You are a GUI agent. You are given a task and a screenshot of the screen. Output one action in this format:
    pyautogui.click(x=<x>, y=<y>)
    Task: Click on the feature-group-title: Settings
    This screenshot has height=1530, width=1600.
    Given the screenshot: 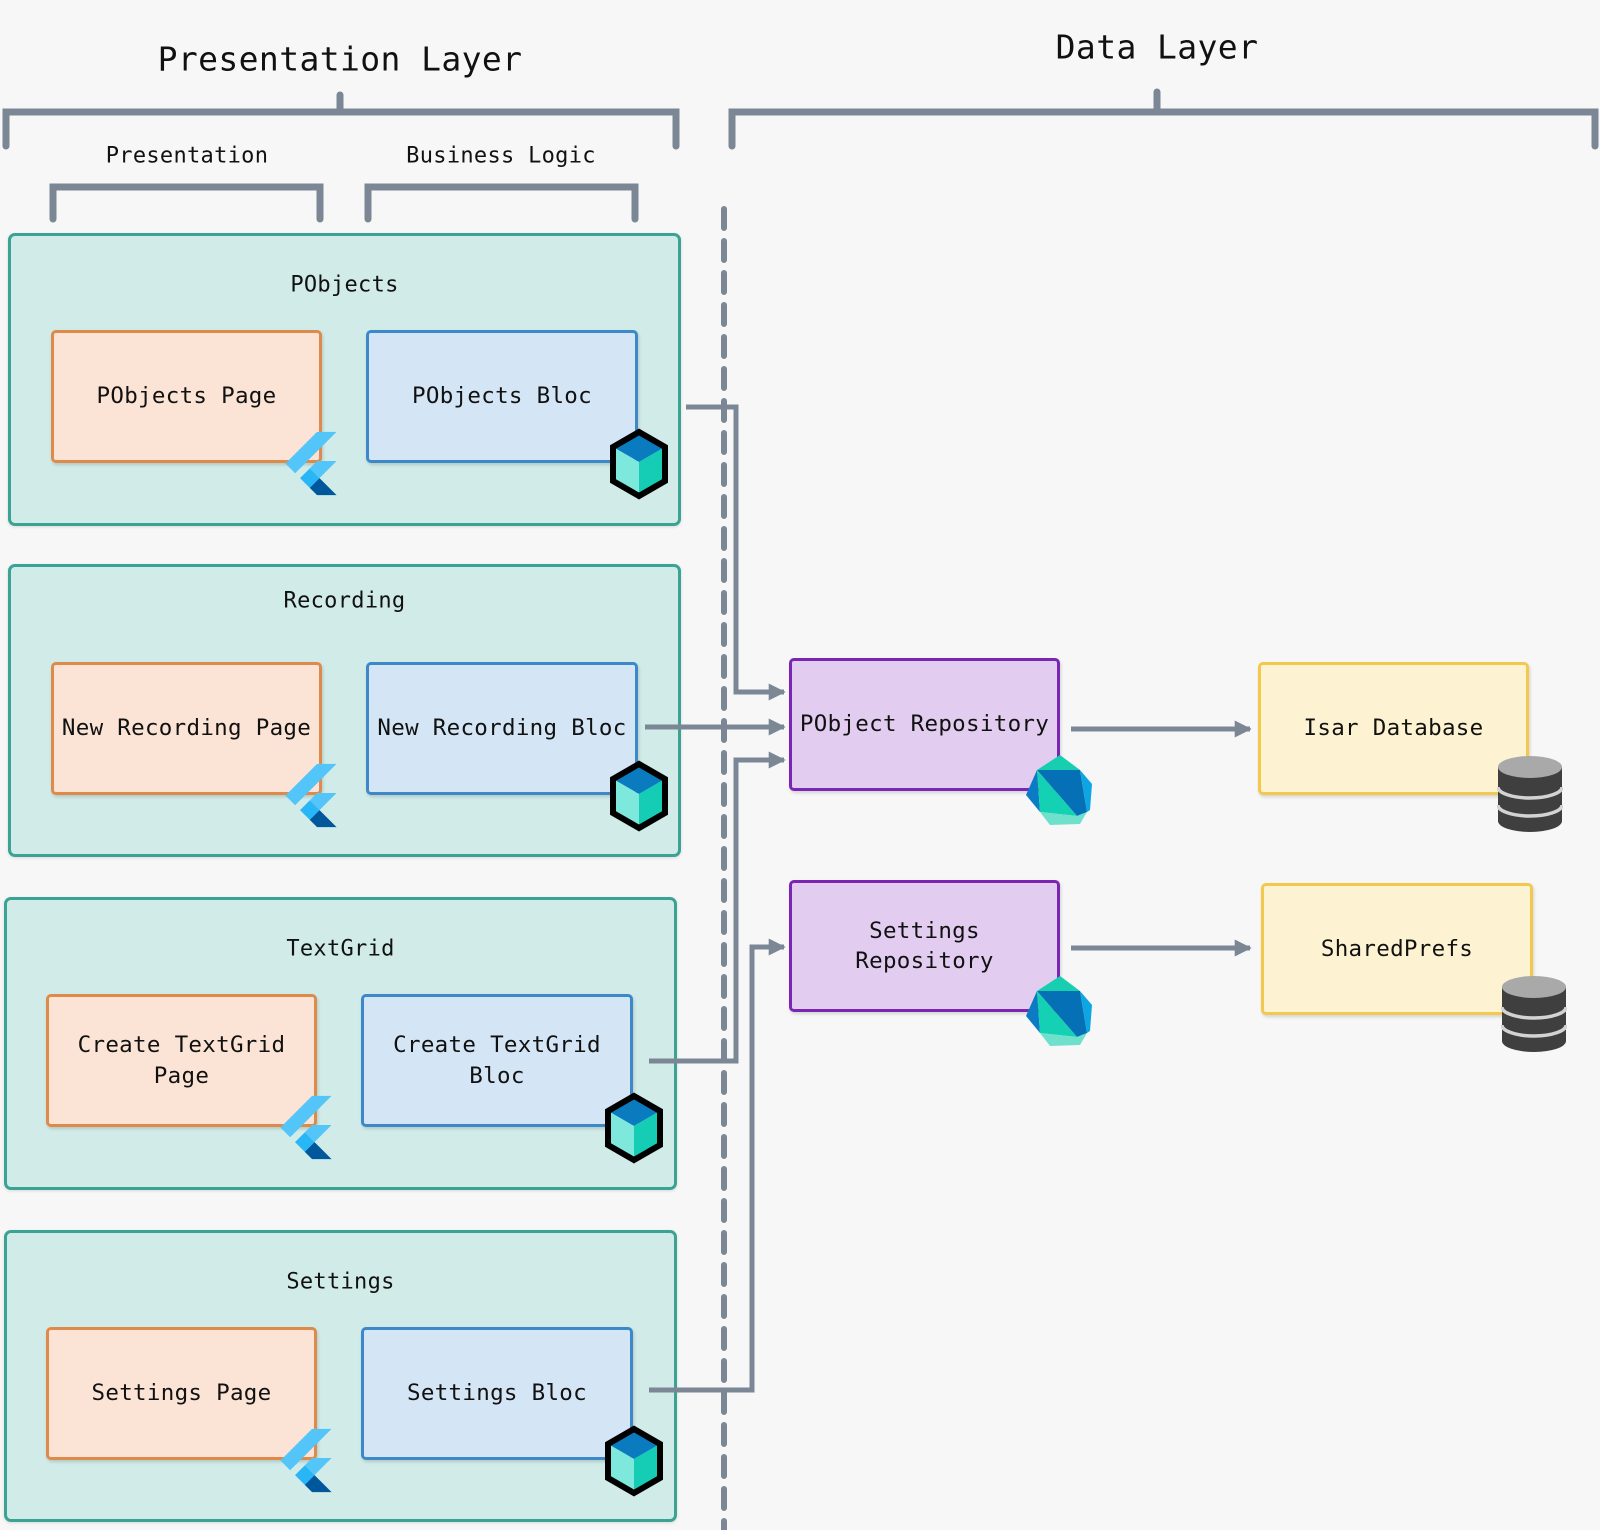 What is the action you would take?
    pyautogui.click(x=340, y=1282)
    